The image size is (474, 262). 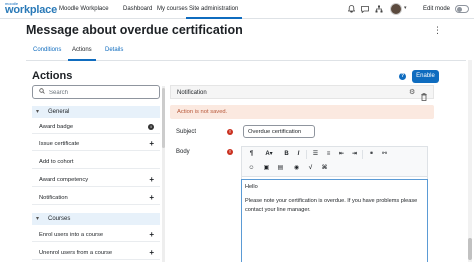 What do you see at coordinates (315, 154) in the screenshot?
I see `unordered-list-icon: ☰` at bounding box center [315, 154].